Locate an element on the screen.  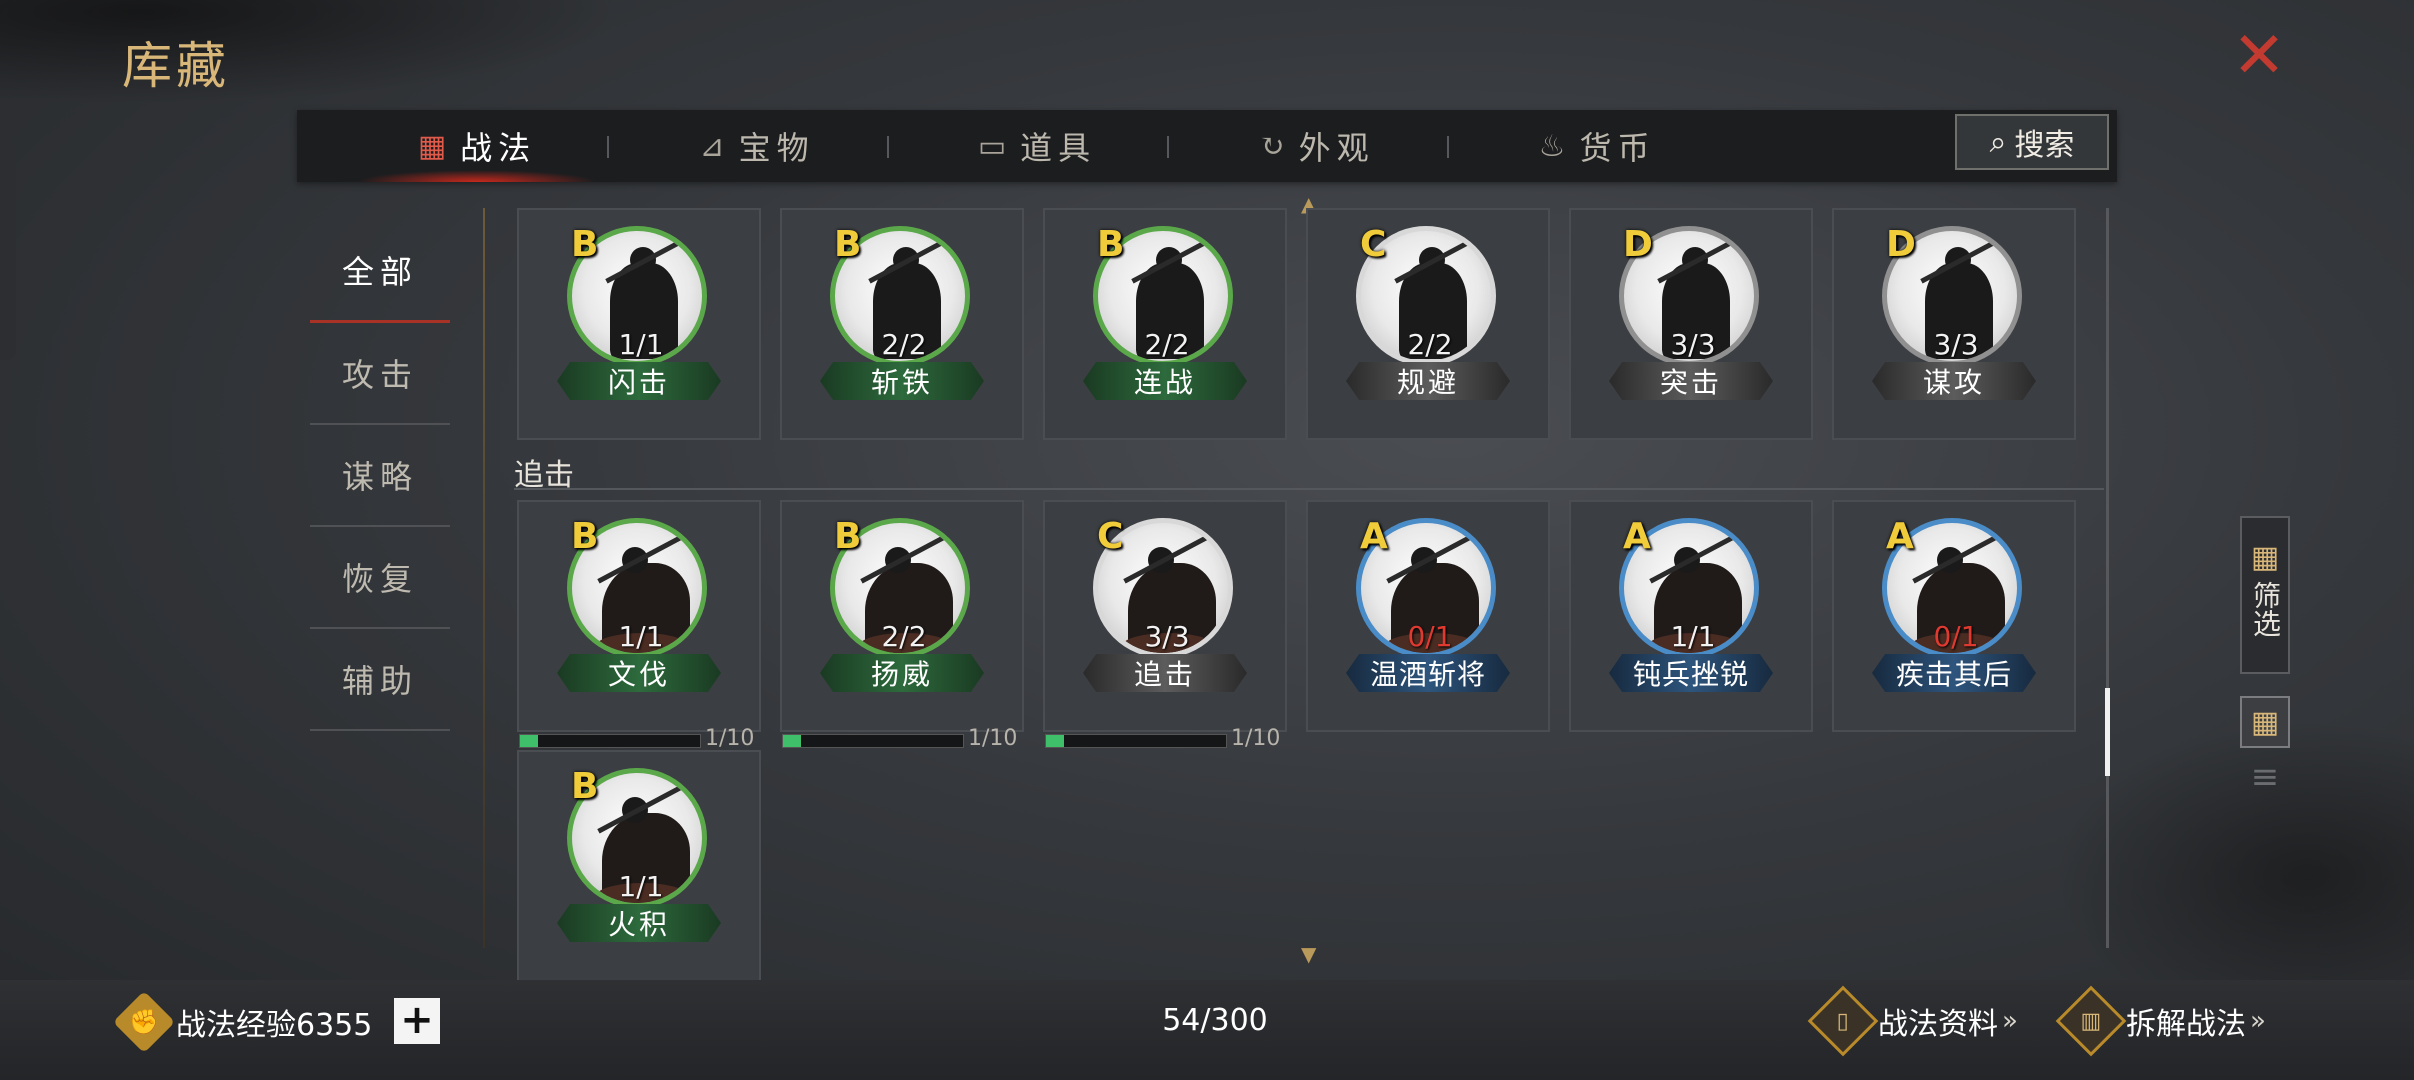
tactic-card: C 2/2 规避 is located at coordinates (1428, 324).